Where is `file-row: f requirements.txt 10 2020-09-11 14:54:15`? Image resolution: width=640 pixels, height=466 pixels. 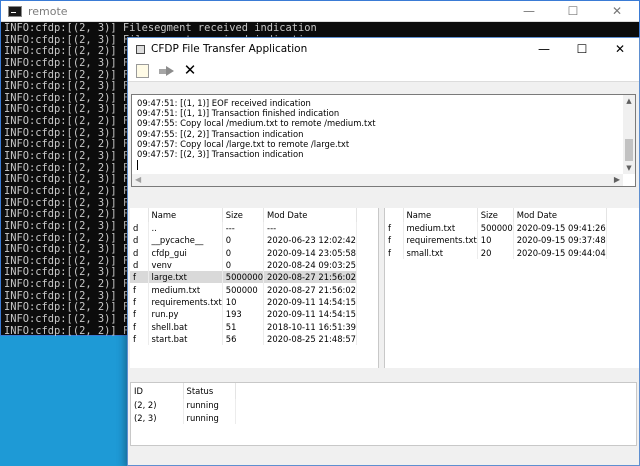
file-row: f requirements.txt 10 2020-09-11 14:54:15 is located at coordinates (243, 302).